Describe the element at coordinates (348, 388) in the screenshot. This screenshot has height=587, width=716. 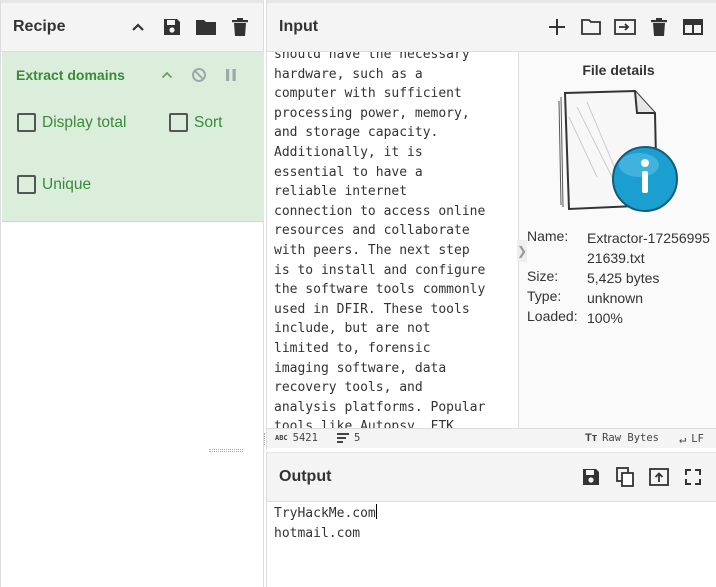
I see `input-line: recovery tools, and` at that location.